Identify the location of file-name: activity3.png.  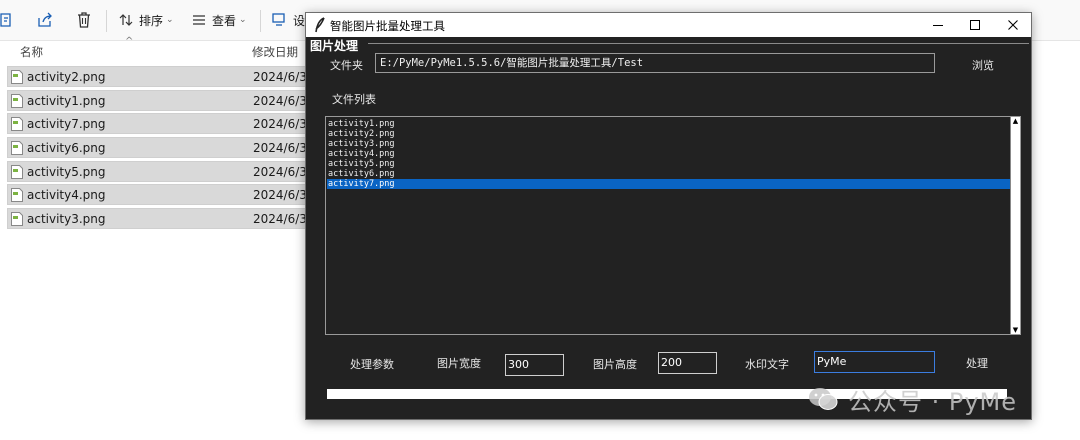
(66, 219).